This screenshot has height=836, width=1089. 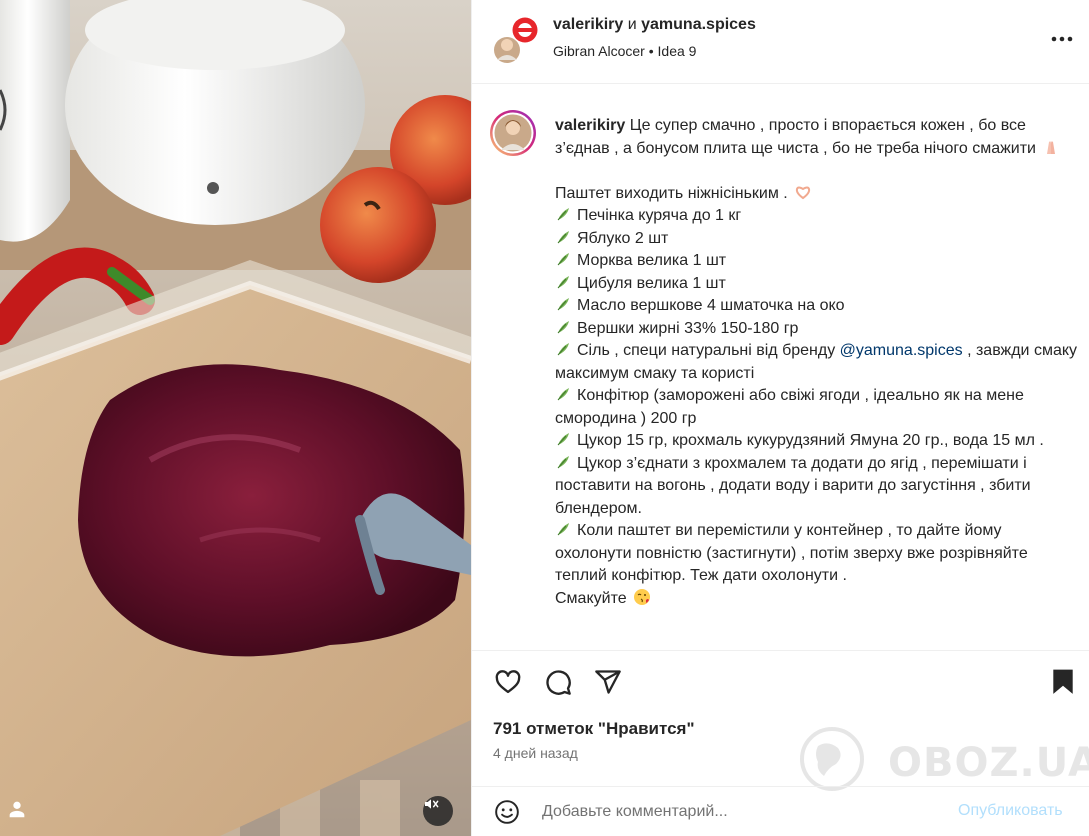 I want to click on ingredient-item: Печінка куряча до 1 кг, so click(x=817, y=216).